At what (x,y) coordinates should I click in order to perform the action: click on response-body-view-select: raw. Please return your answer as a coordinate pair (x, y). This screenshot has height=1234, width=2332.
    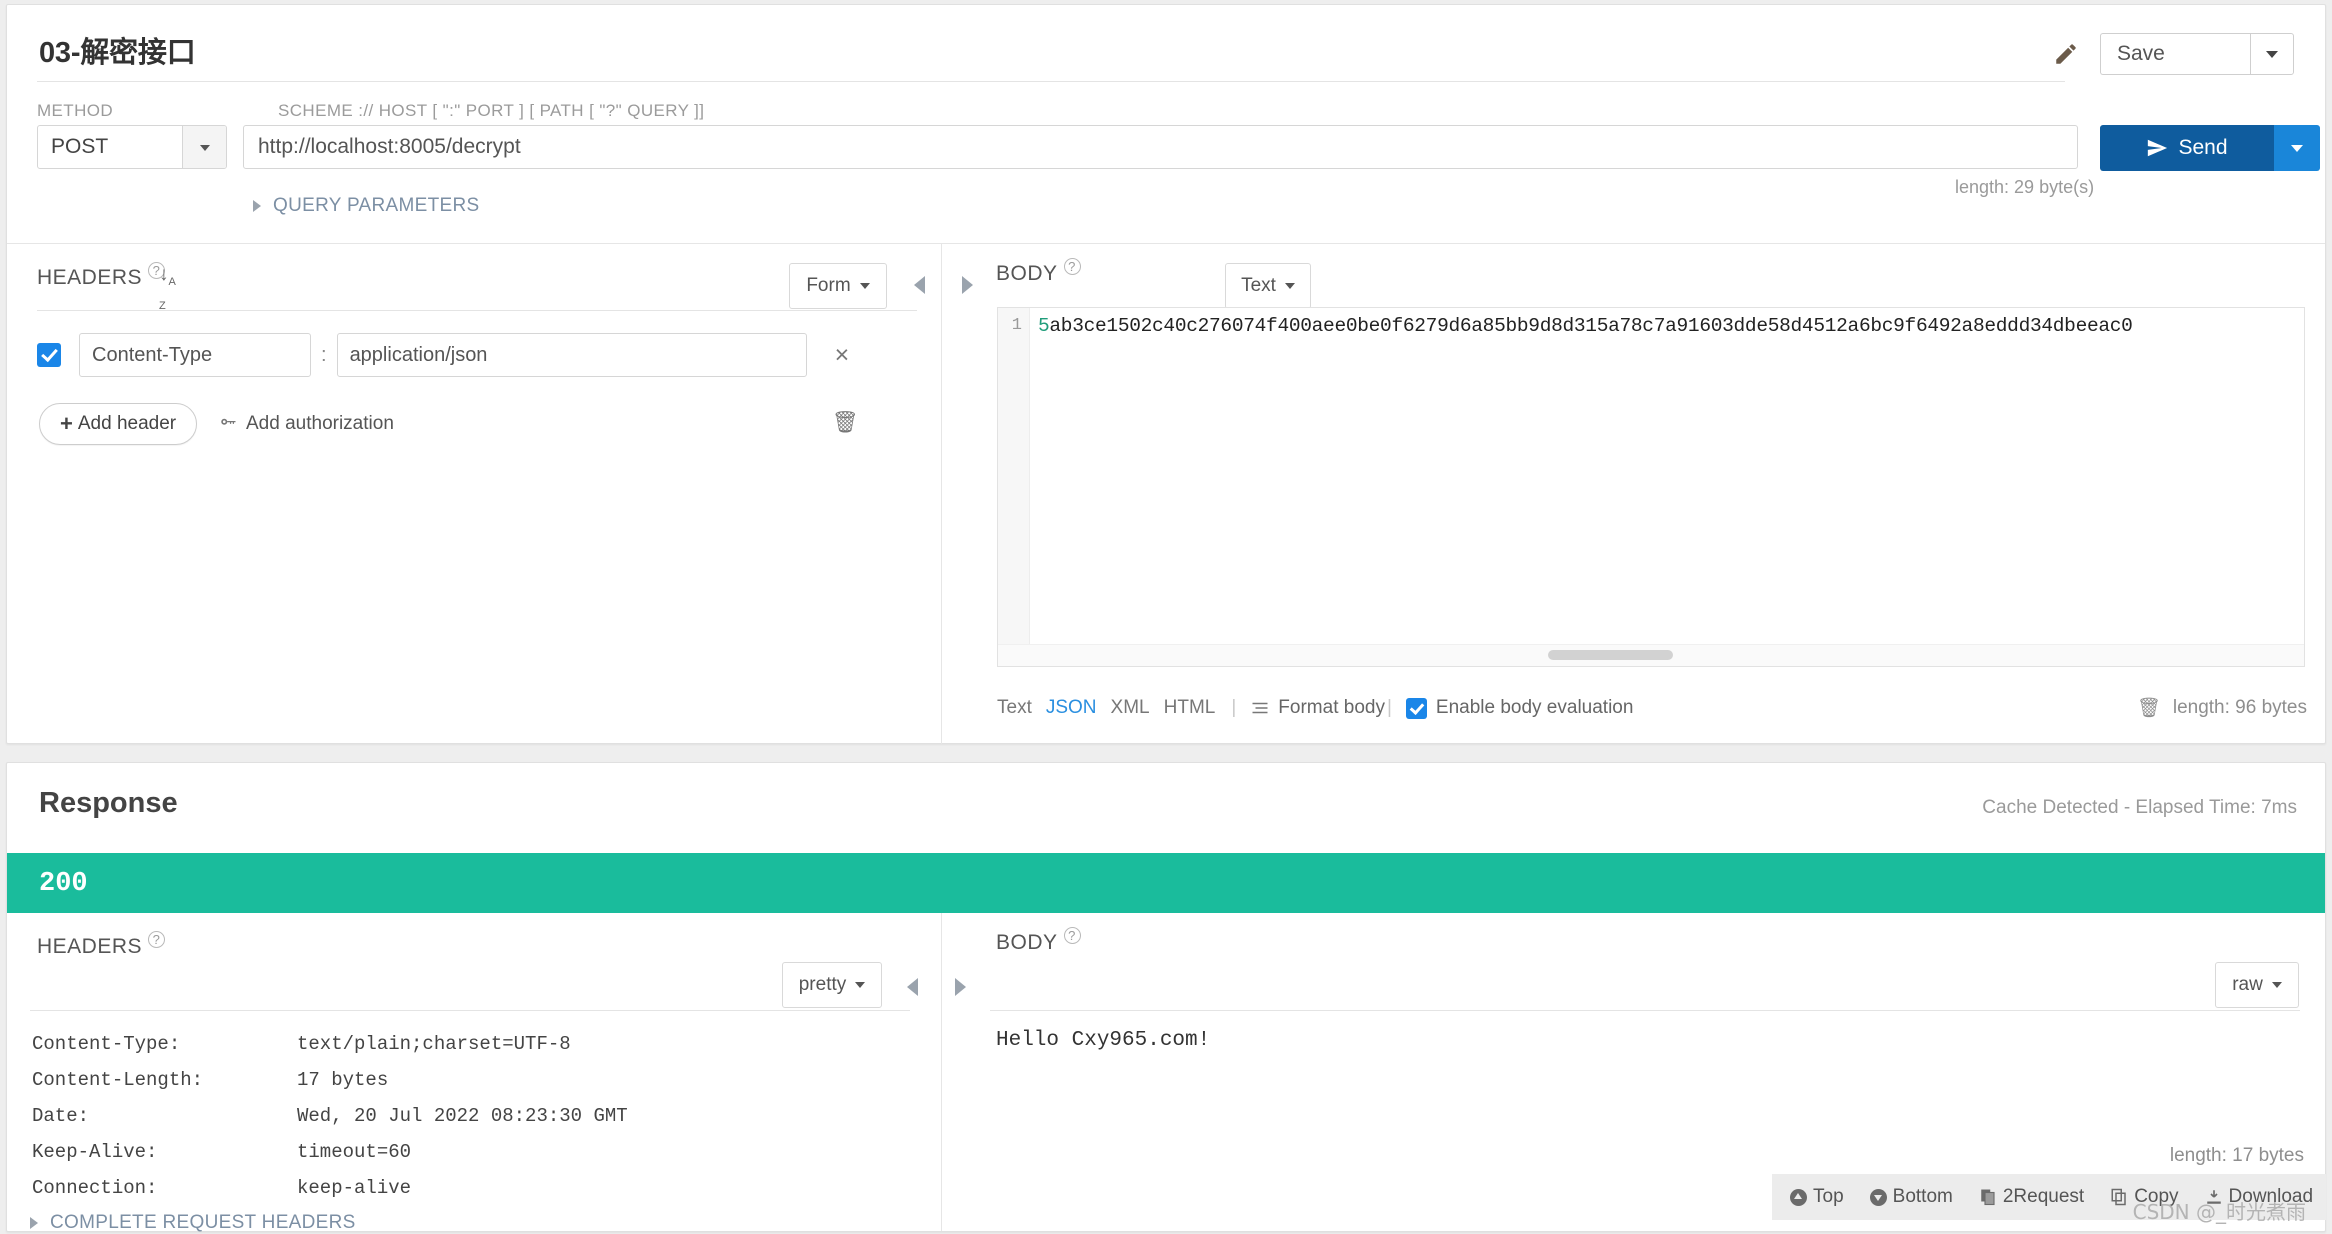
    Looking at the image, I should click on (2257, 985).